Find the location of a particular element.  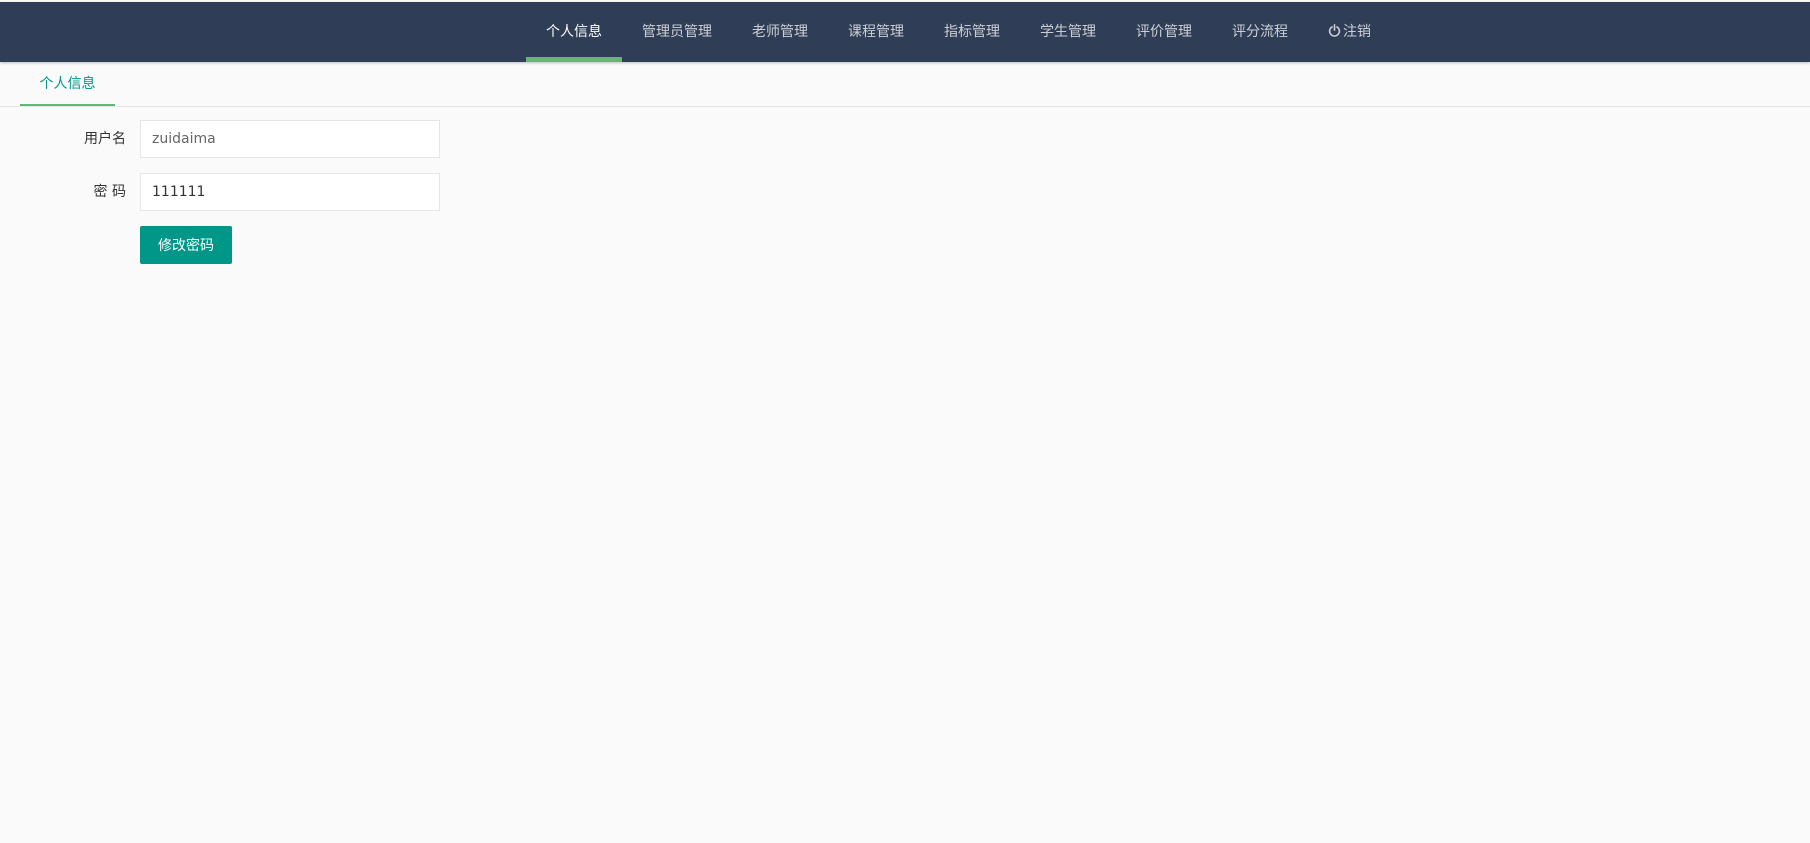

nav-item-personal-info: 个人信息 is located at coordinates (574, 32).